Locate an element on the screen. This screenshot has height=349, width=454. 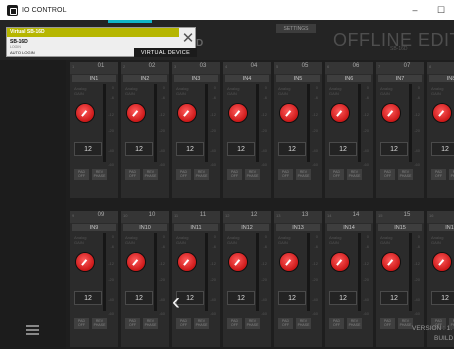
channel-header: 2 02 is located at coordinates (145, 68).